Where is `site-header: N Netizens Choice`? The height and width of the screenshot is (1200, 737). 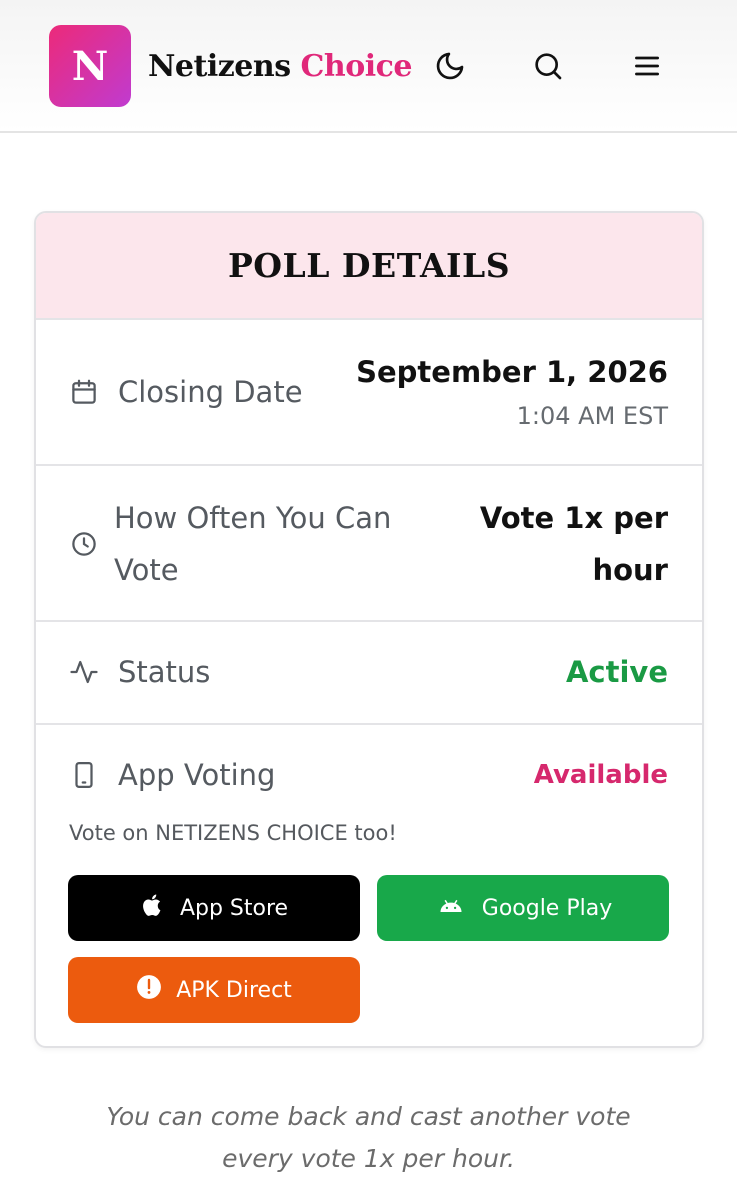 site-header: N Netizens Choice is located at coordinates (368, 66).